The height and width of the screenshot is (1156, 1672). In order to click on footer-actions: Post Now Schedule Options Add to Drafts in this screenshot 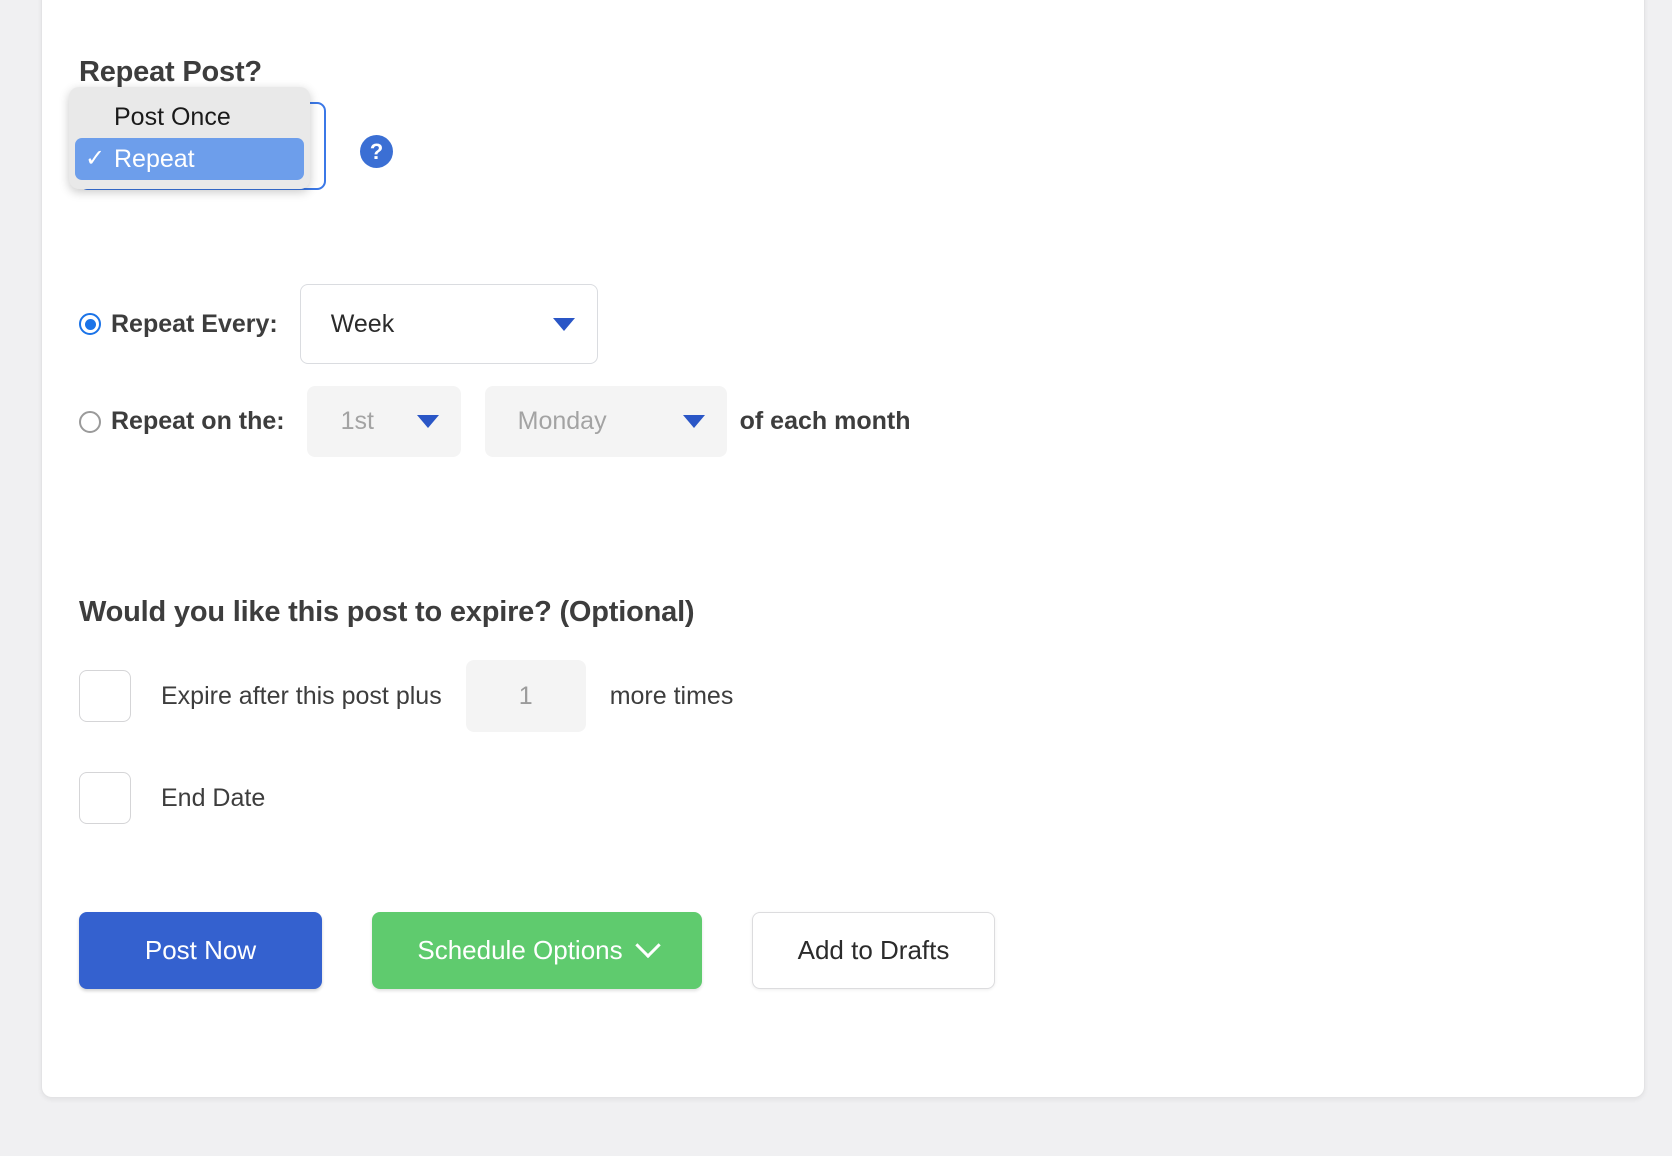, I will do `click(537, 950)`.